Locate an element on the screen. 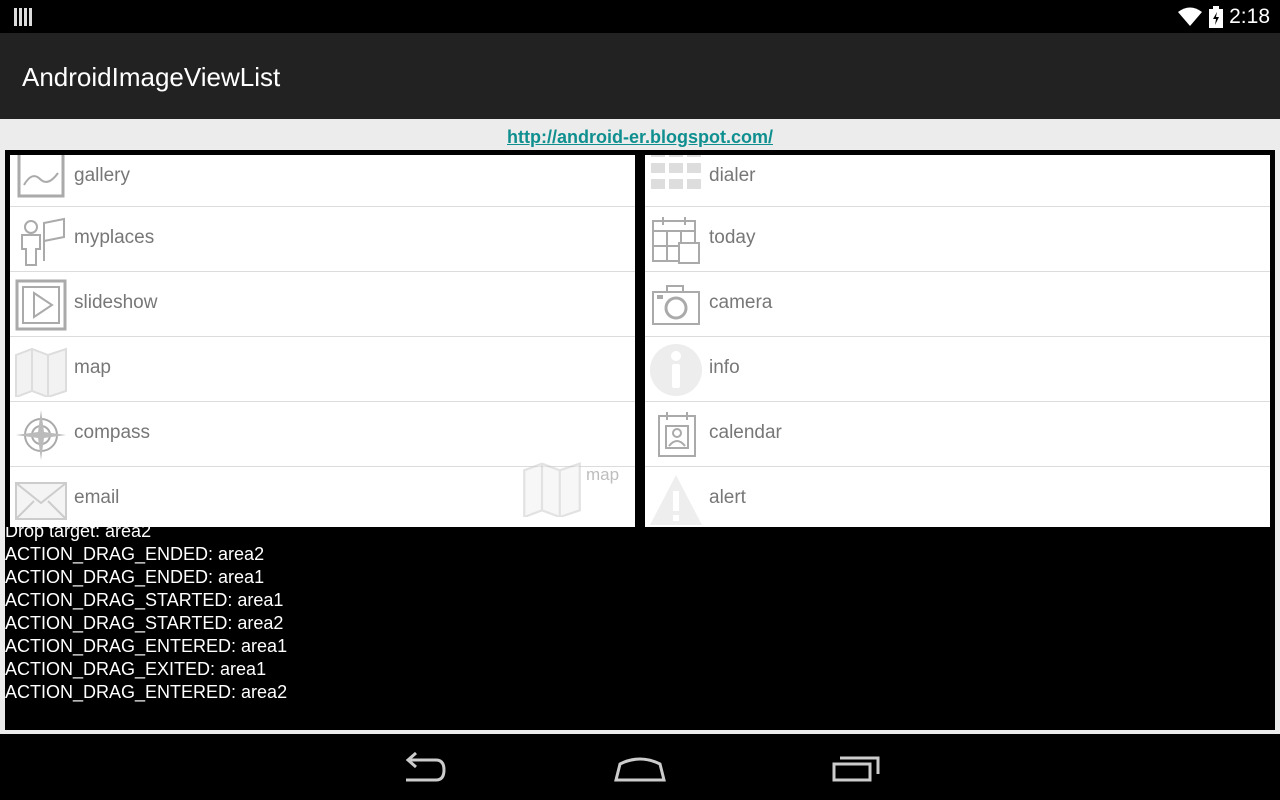 This screenshot has height=800, width=1280. list-item: slideshow is located at coordinates (322, 304).